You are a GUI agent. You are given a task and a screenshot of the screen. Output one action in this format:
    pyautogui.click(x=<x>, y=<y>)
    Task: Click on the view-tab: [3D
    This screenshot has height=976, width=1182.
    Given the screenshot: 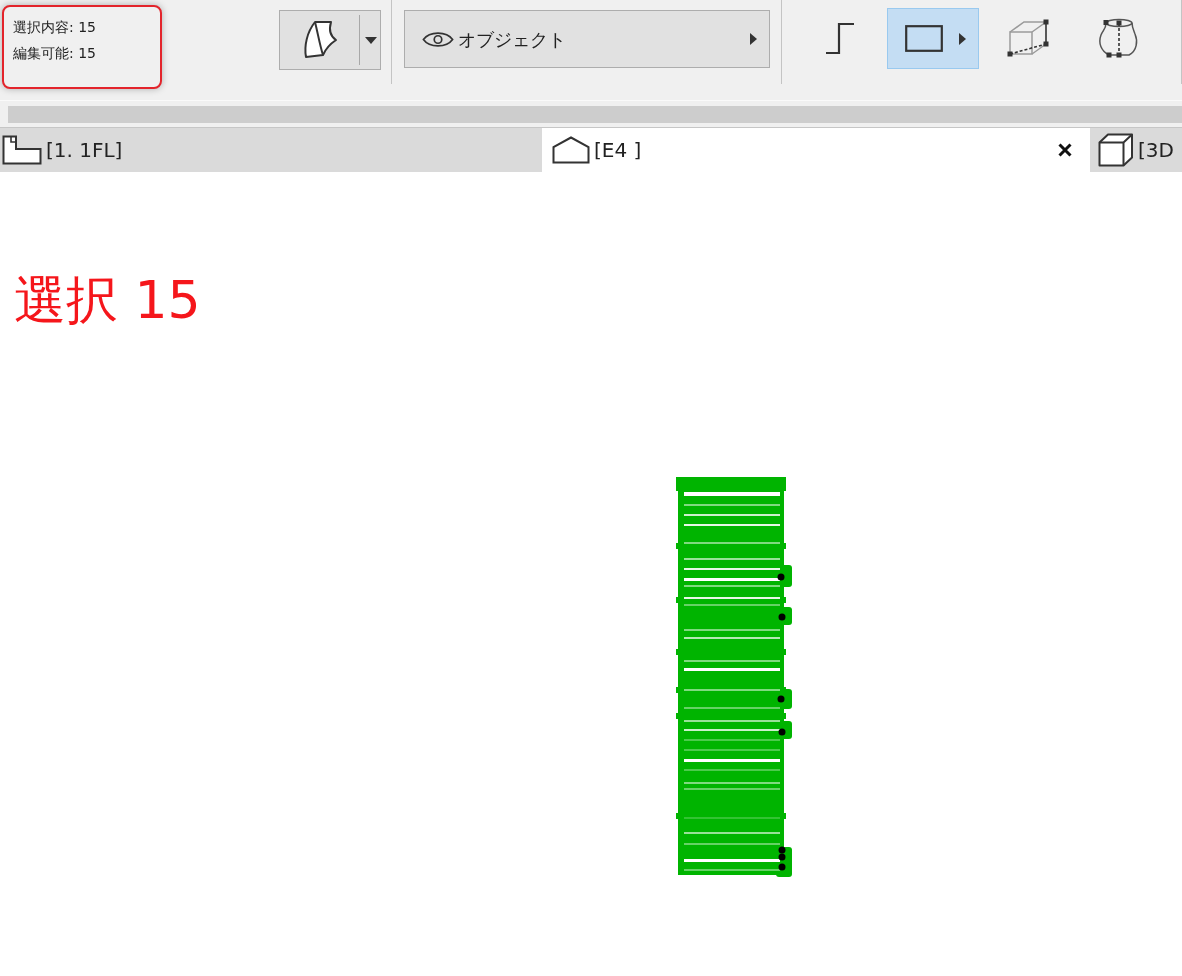 What is the action you would take?
    pyautogui.click(x=1136, y=150)
    